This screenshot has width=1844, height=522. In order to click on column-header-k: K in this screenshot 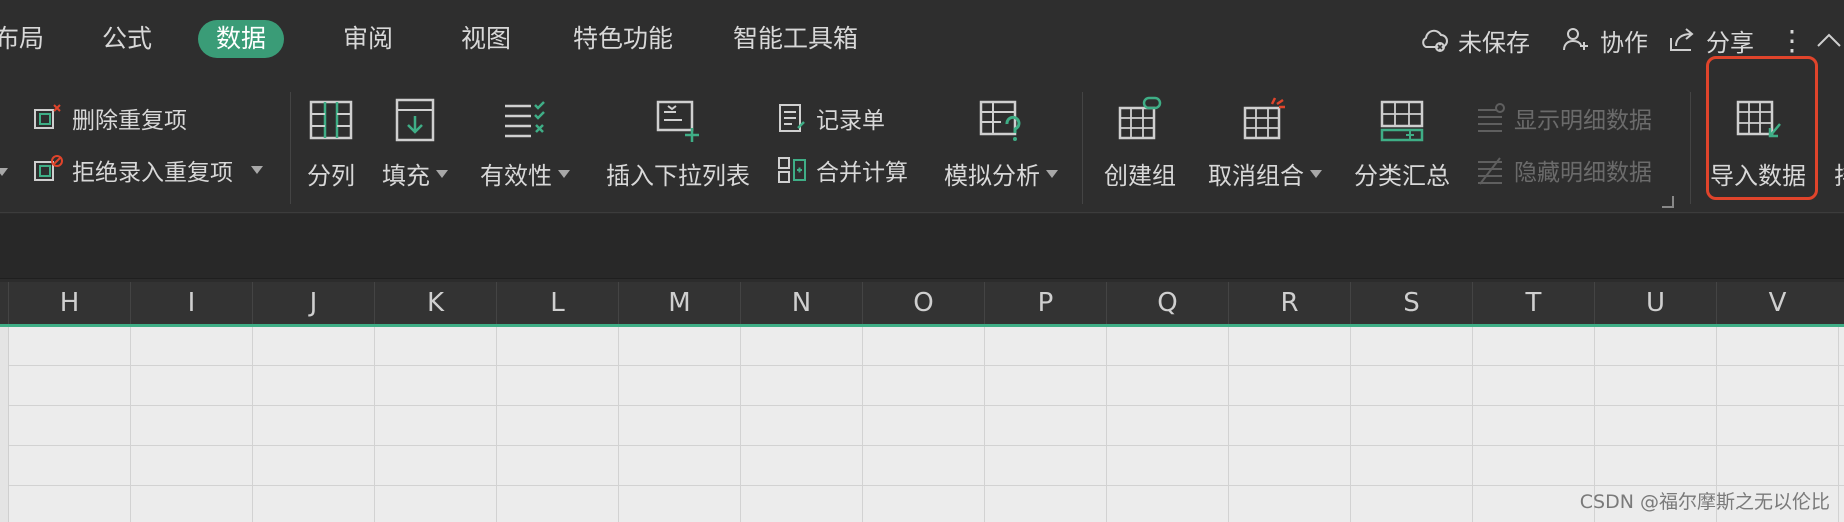, I will do `click(435, 303)`.